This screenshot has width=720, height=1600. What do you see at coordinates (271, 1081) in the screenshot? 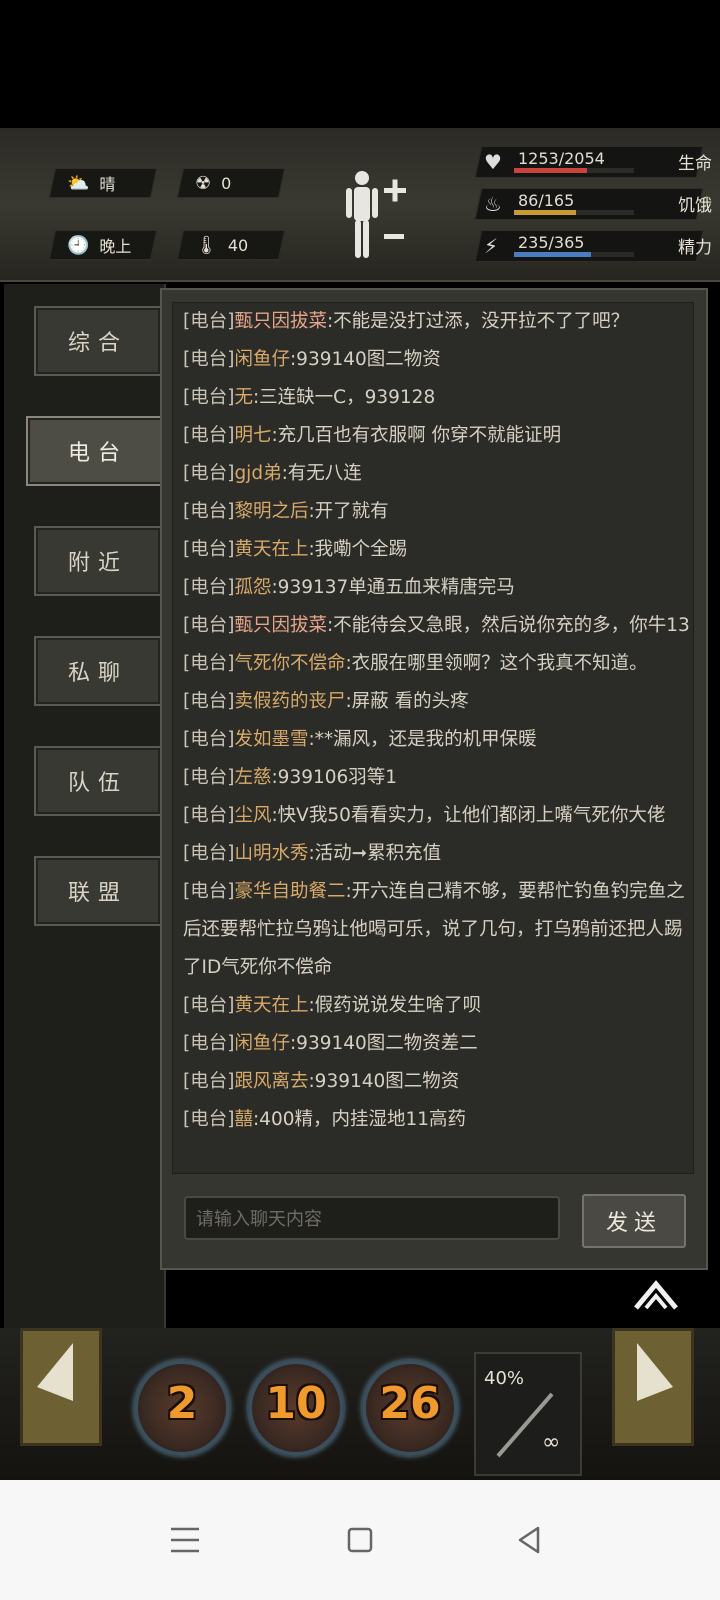
I see `sender-name: 跟风离去` at bounding box center [271, 1081].